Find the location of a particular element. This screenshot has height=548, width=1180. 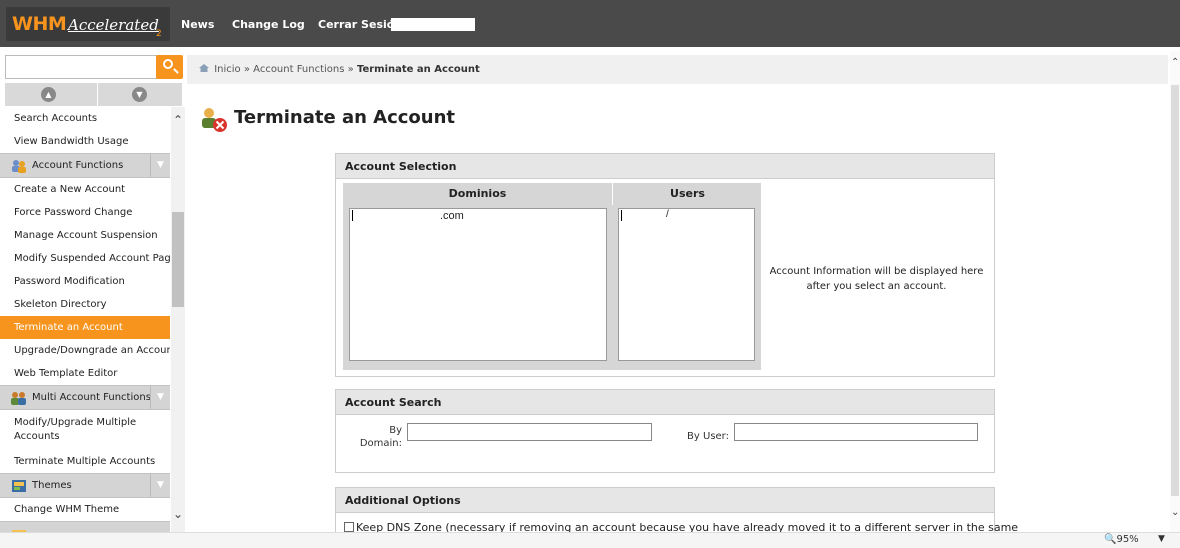

by-user-label: By User: is located at coordinates (708, 436).